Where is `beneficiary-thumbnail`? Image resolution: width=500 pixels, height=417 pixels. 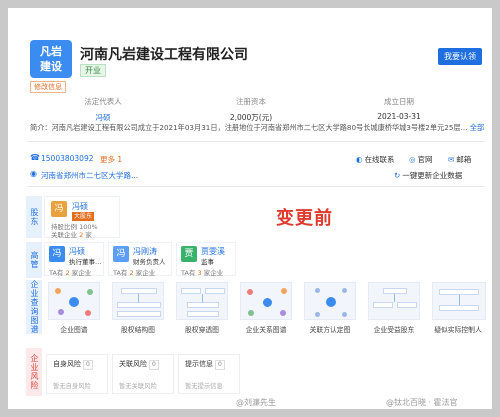
beneficiary-thumbnail is located at coordinates (394, 301).